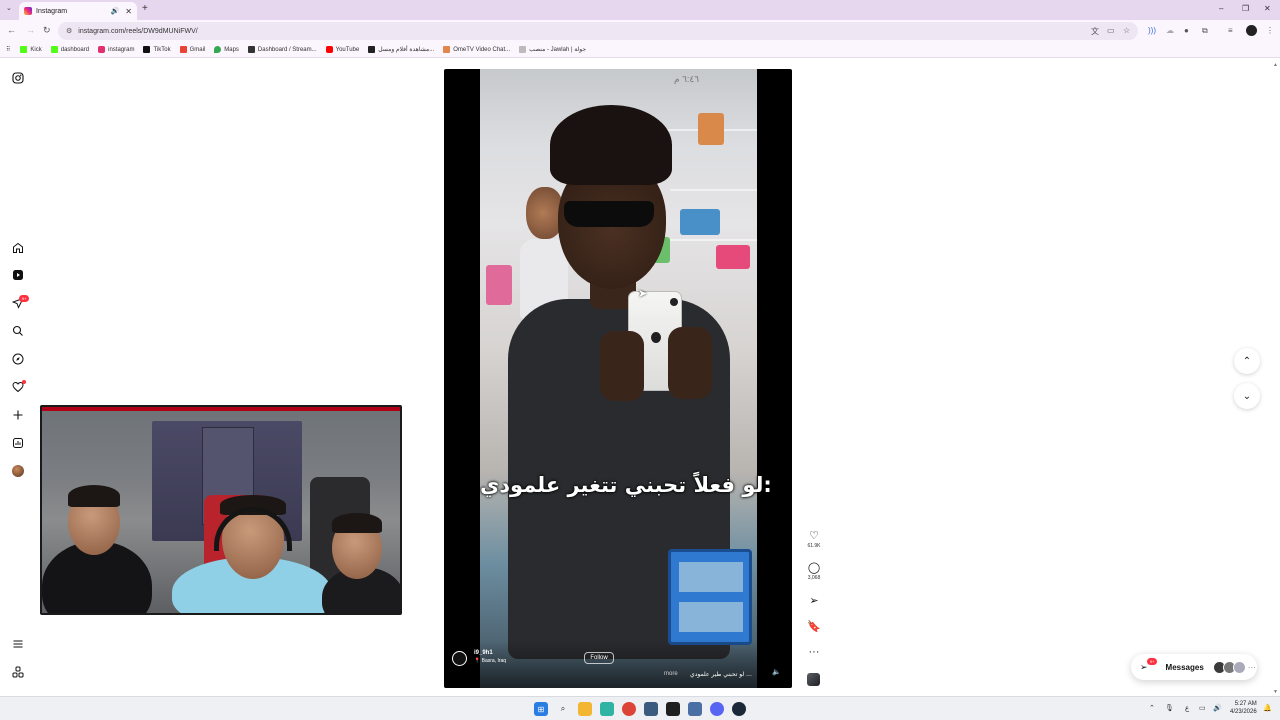 The height and width of the screenshot is (720, 1280). What do you see at coordinates (1251, 30) in the screenshot?
I see `profile-avatar` at bounding box center [1251, 30].